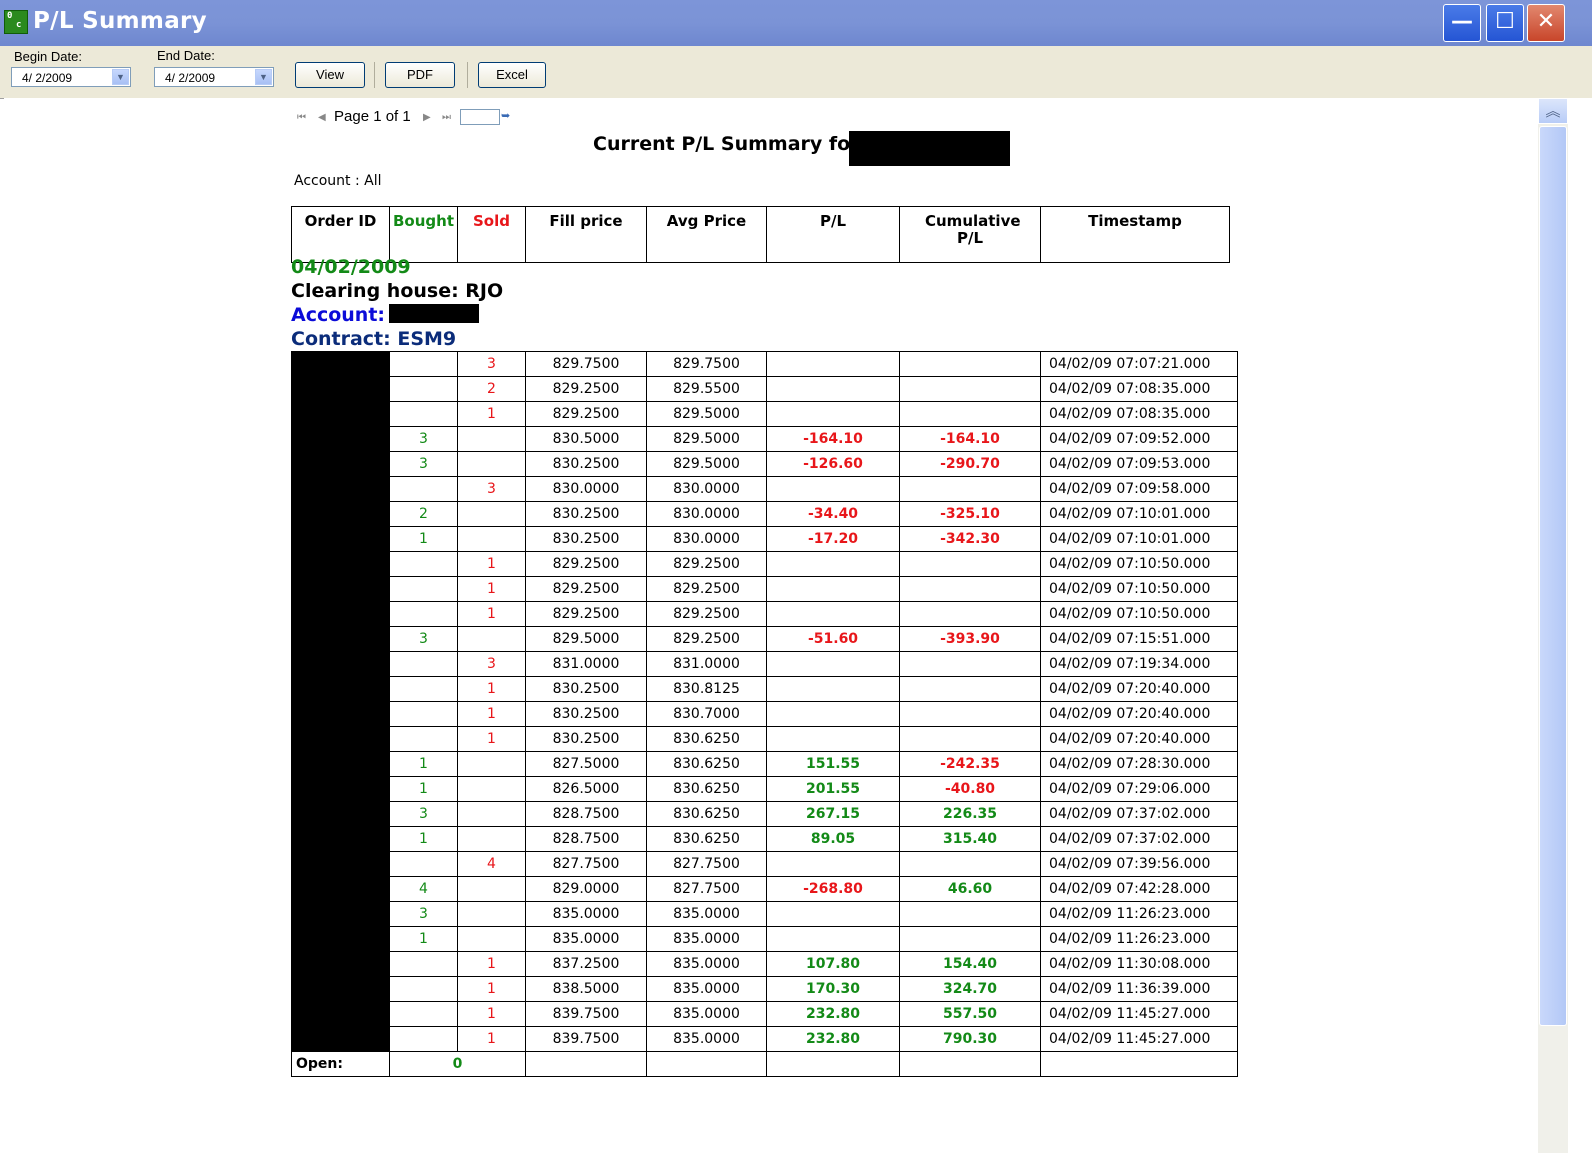 The image size is (1592, 1153). What do you see at coordinates (765, 689) in the screenshot?
I see `table-row: 1 830.2500 830.8125 04/02/09 07:20:40.000` at bounding box center [765, 689].